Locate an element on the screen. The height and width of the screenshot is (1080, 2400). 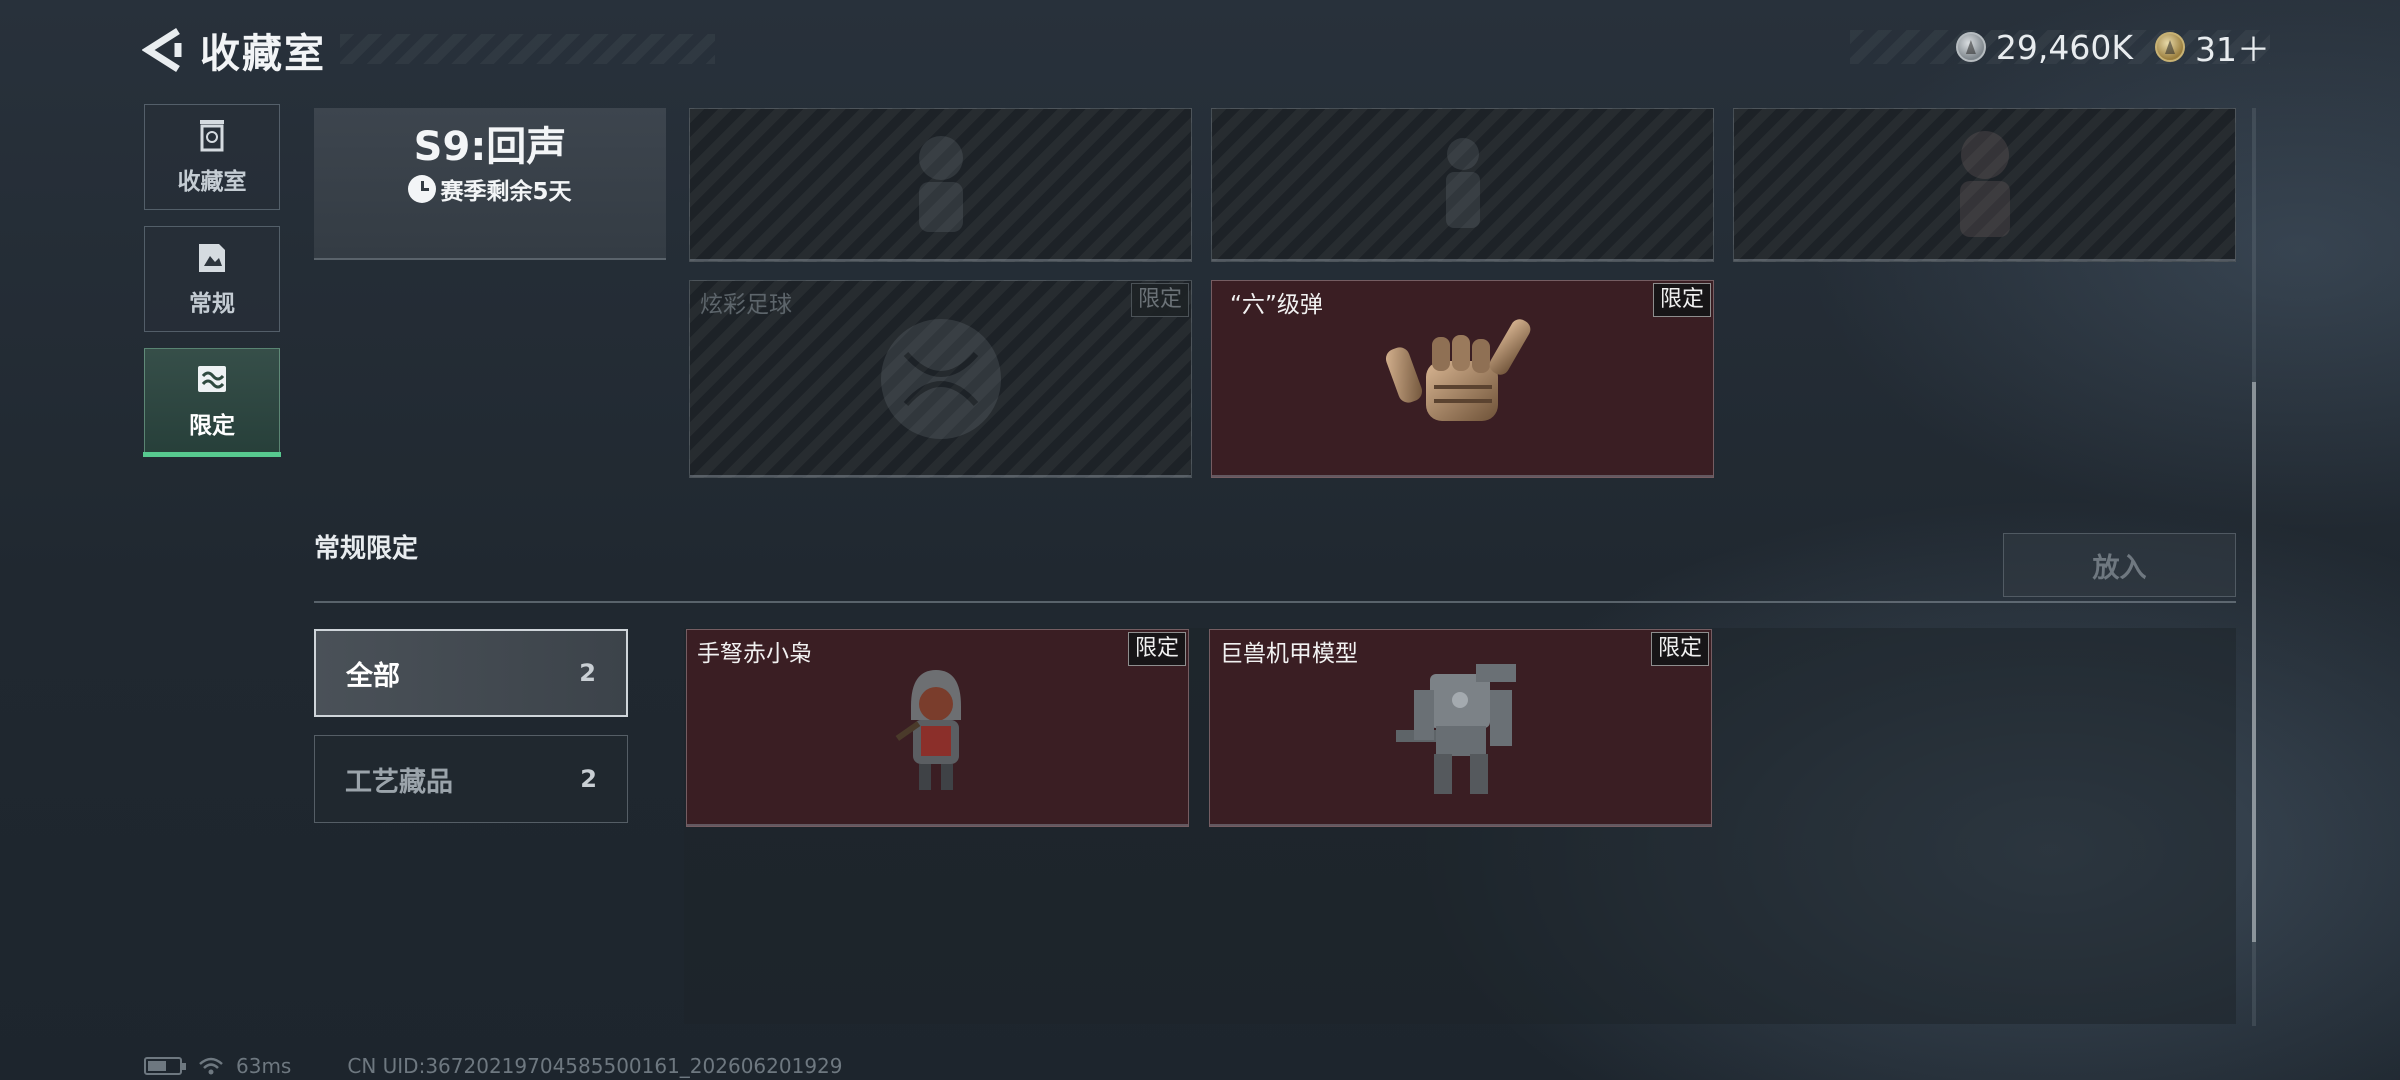
nav-item-limited: 限定 is located at coordinates (212, 402).